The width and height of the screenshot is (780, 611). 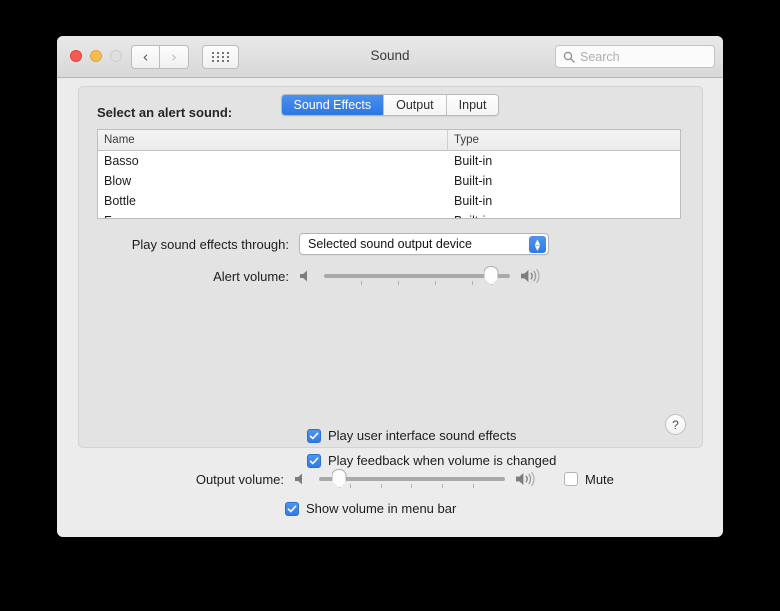 I want to click on checkbox-ui-sounds, so click(x=314, y=435).